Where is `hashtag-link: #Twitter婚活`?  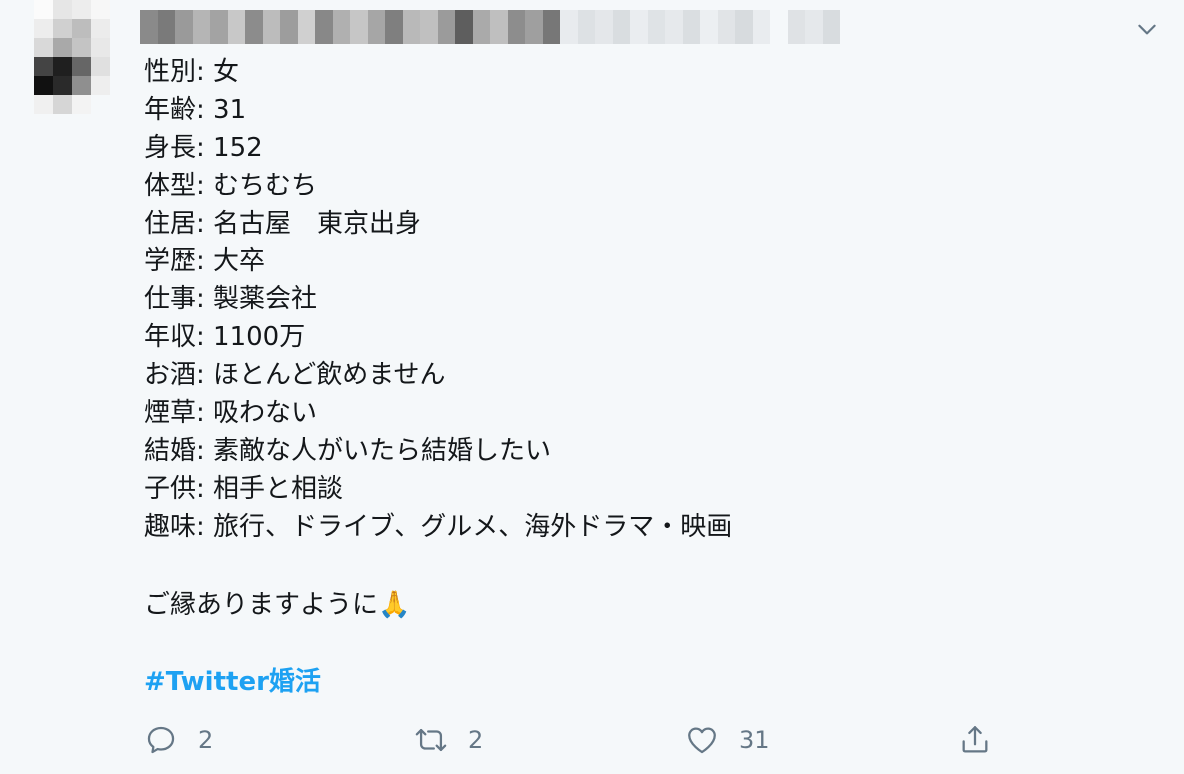
hashtag-link: #Twitter婚活 is located at coordinates (232, 682).